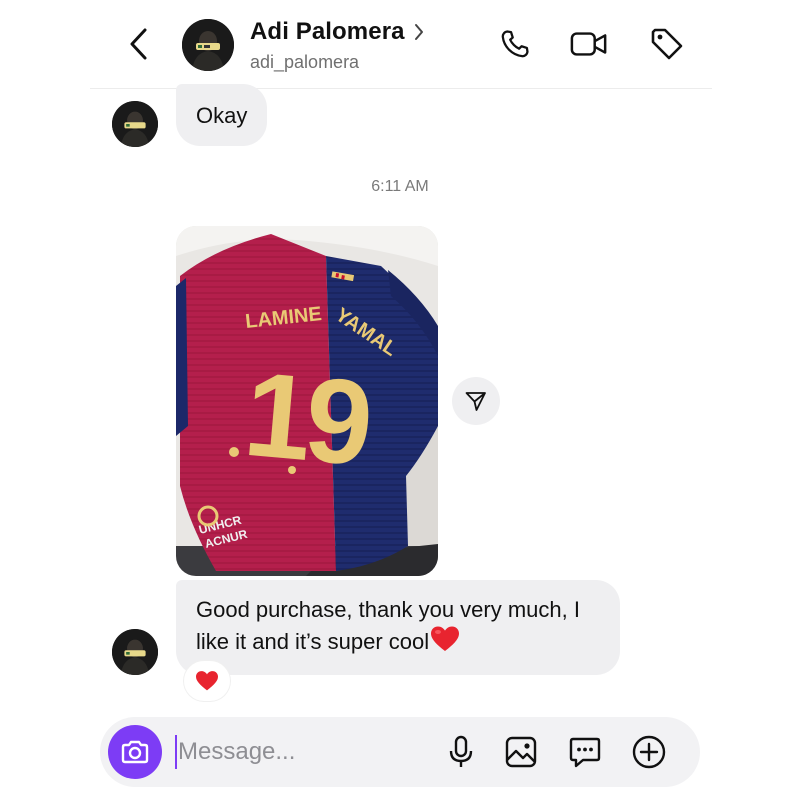 Image resolution: width=800 pixels, height=800 pixels. I want to click on sticker-button, so click(585, 752).